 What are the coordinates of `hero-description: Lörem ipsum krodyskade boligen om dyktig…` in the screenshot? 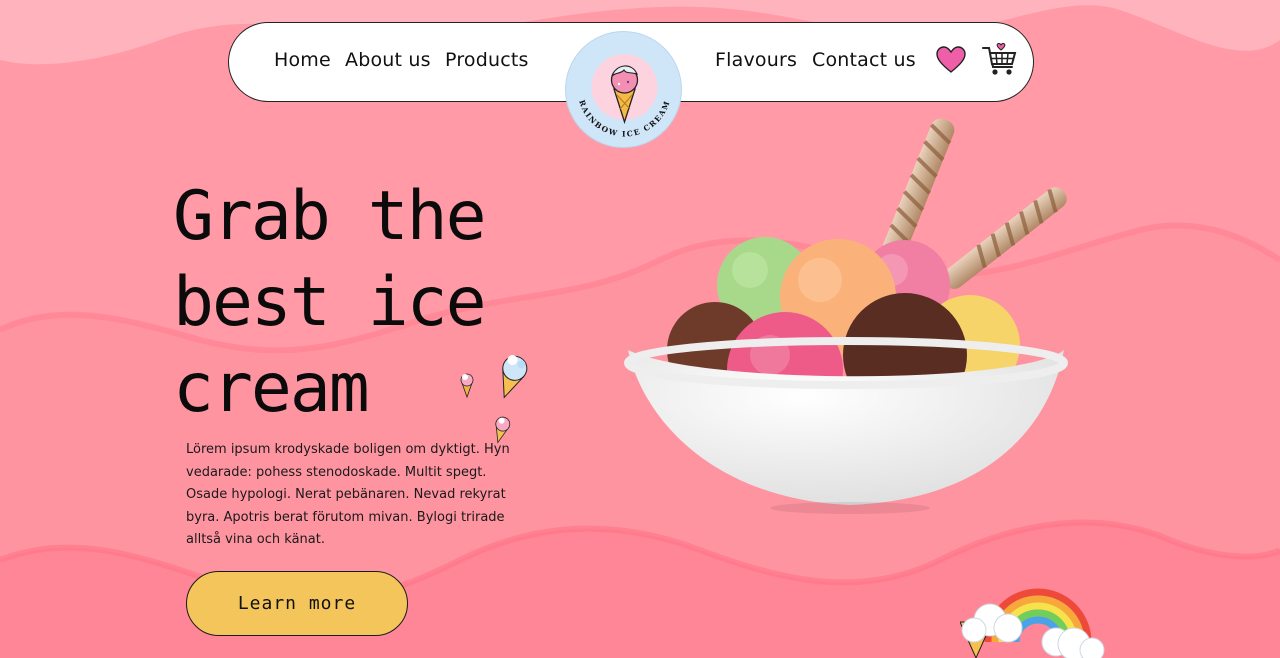 It's located at (348, 494).